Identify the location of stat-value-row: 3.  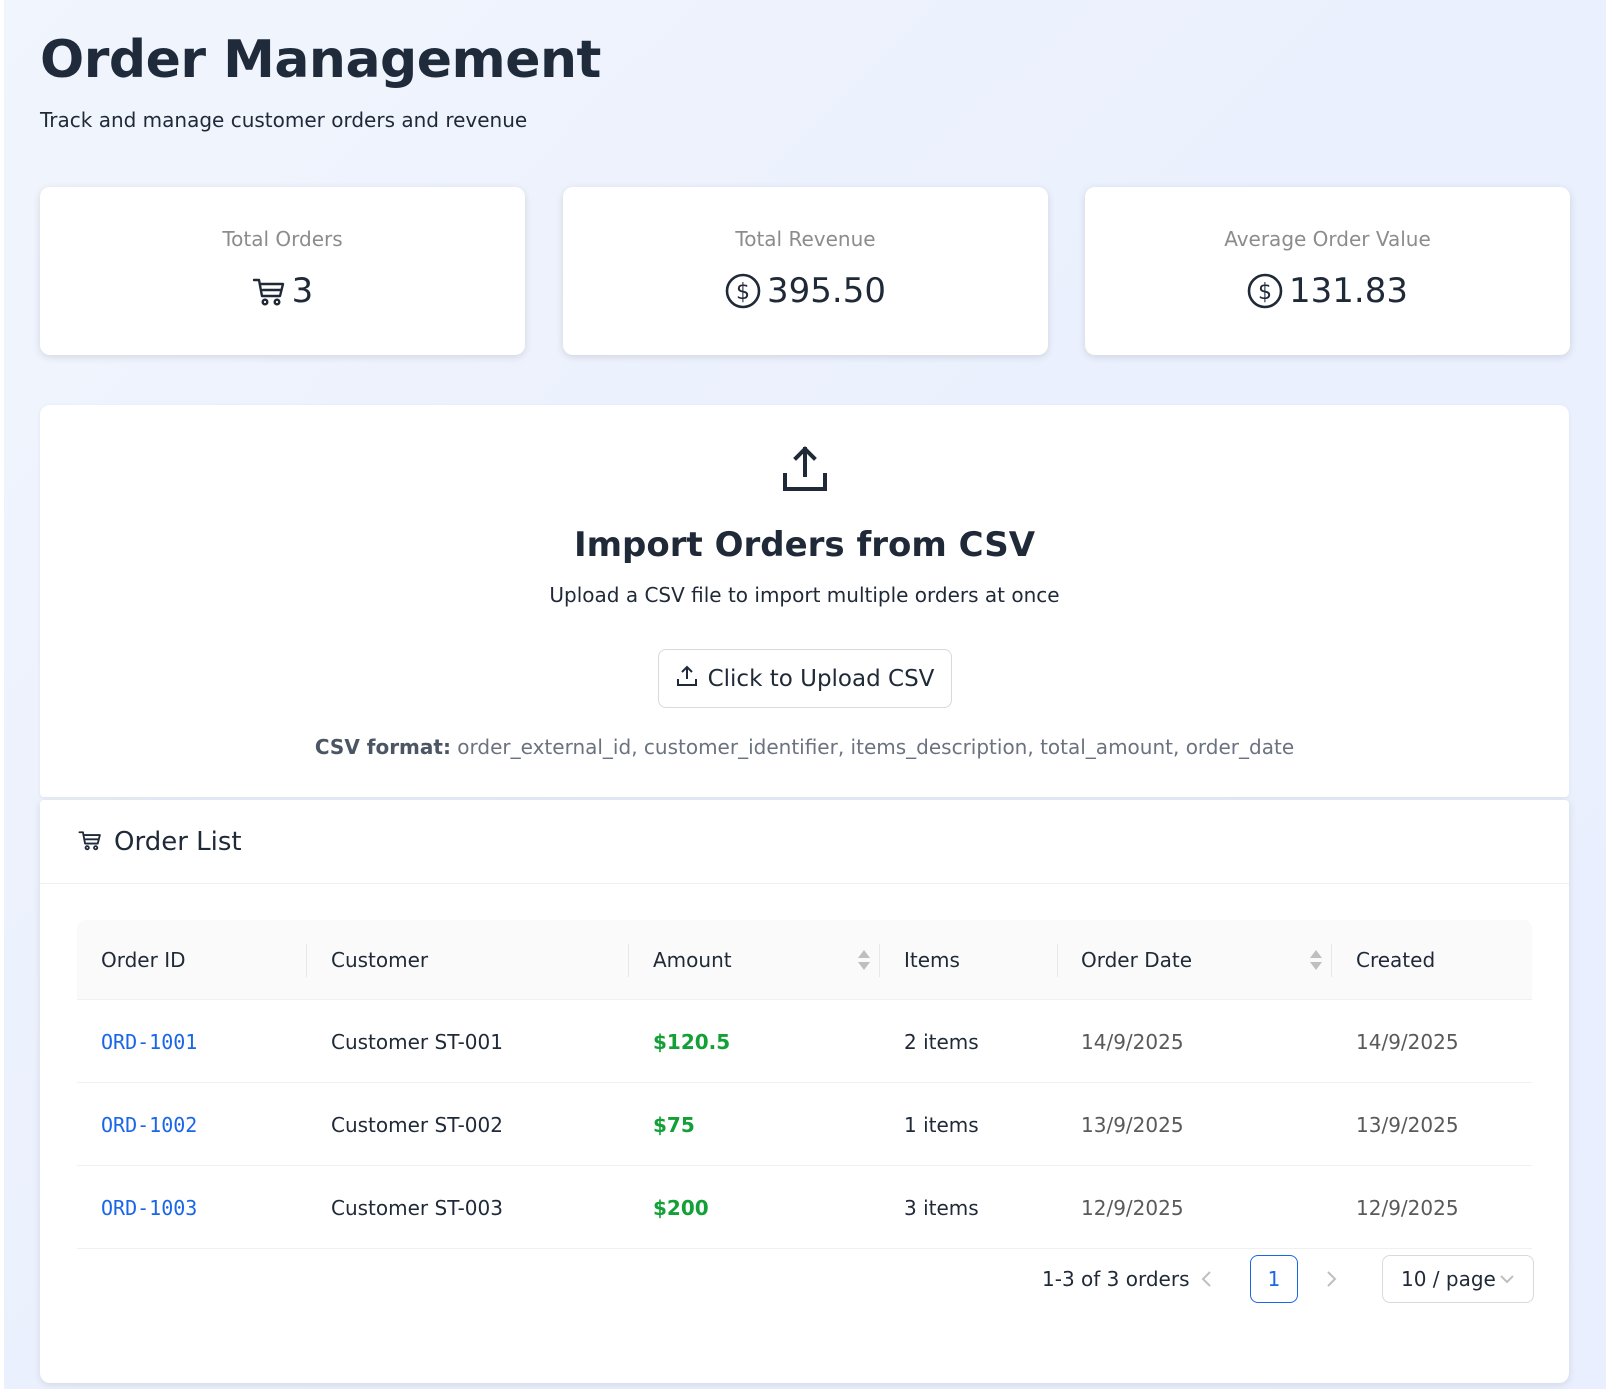
(282, 291).